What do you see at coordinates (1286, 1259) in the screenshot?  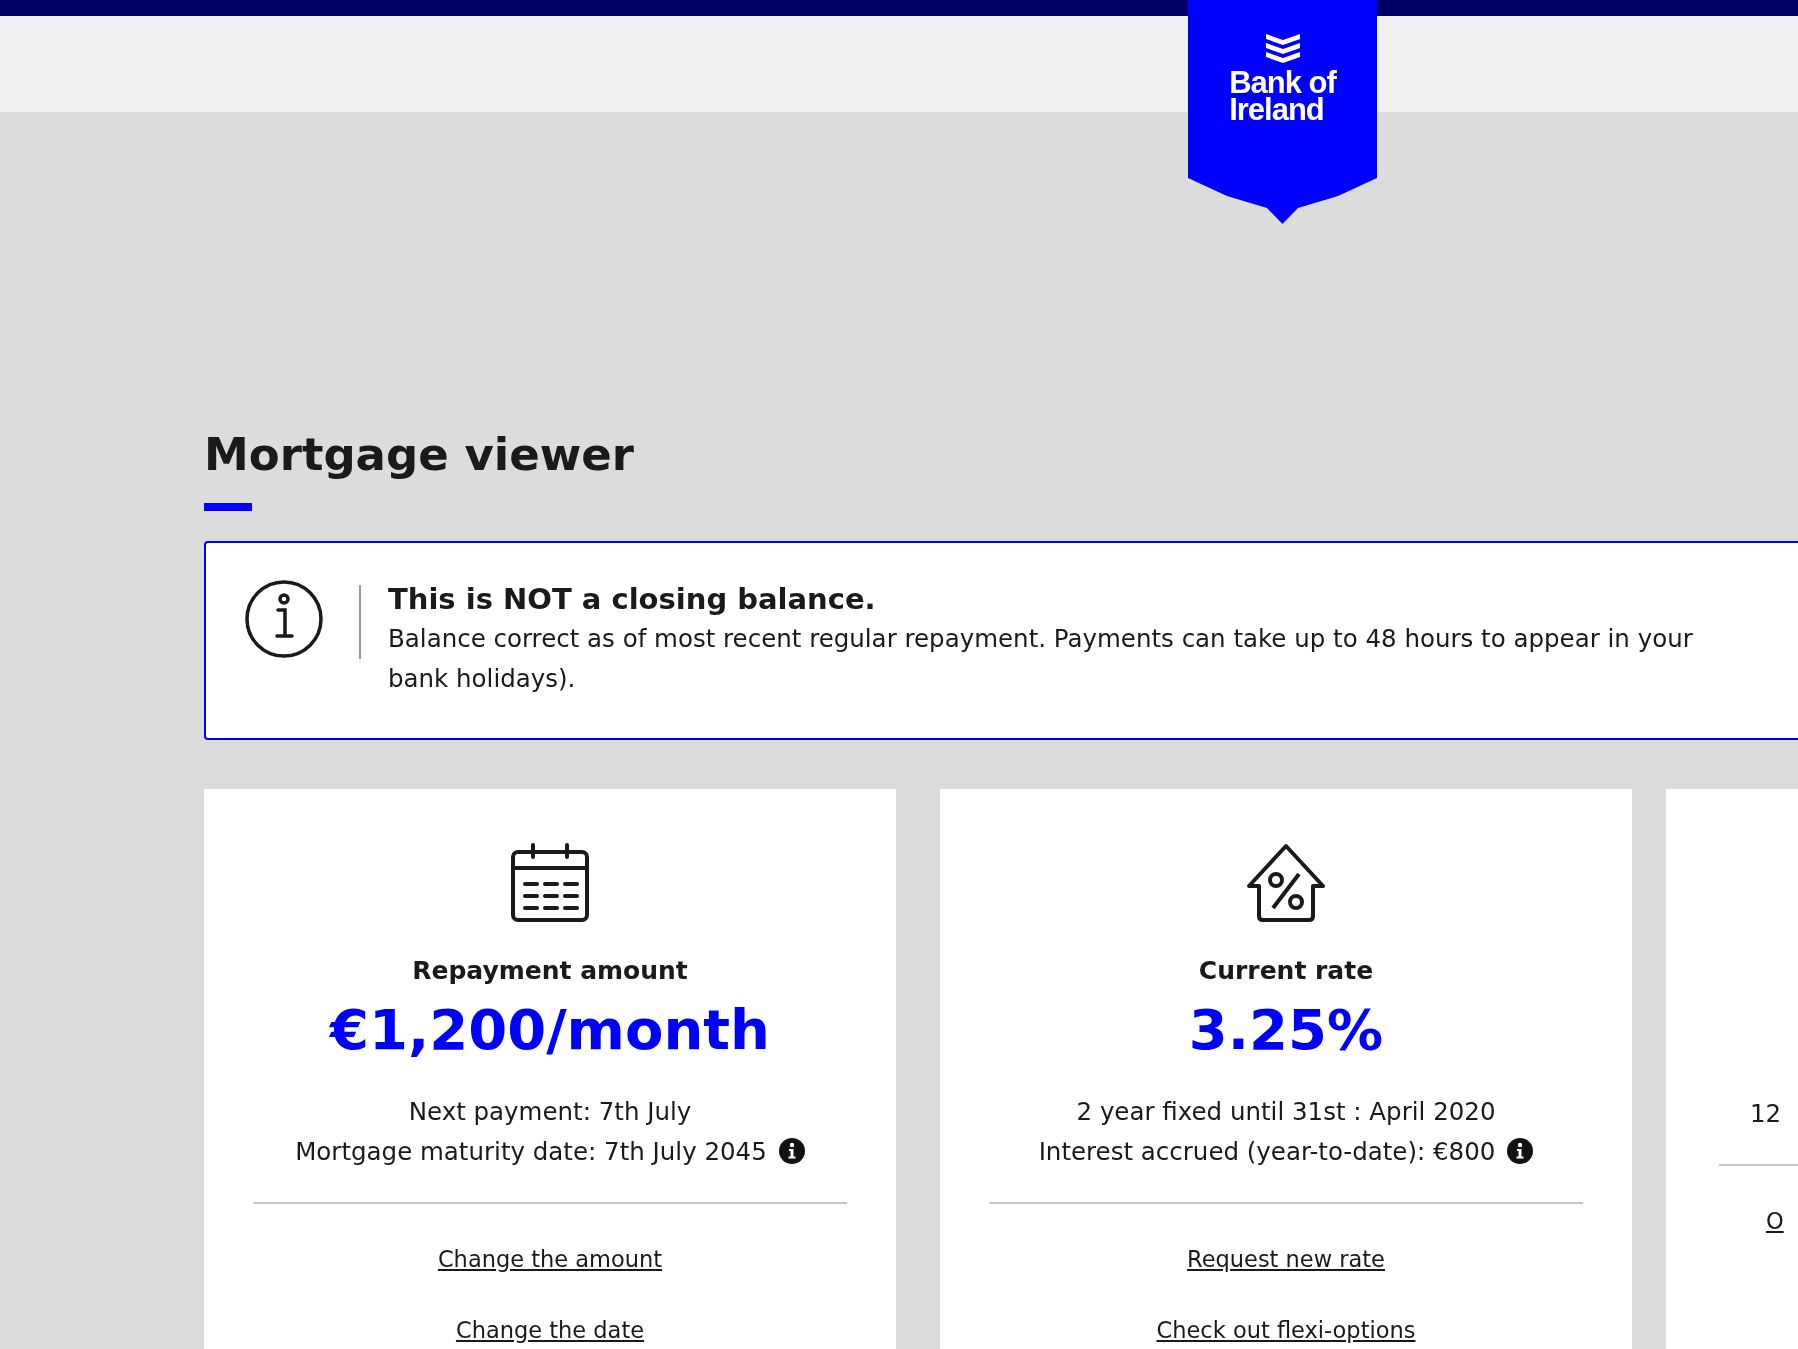 I see `card-link: Request new rate` at bounding box center [1286, 1259].